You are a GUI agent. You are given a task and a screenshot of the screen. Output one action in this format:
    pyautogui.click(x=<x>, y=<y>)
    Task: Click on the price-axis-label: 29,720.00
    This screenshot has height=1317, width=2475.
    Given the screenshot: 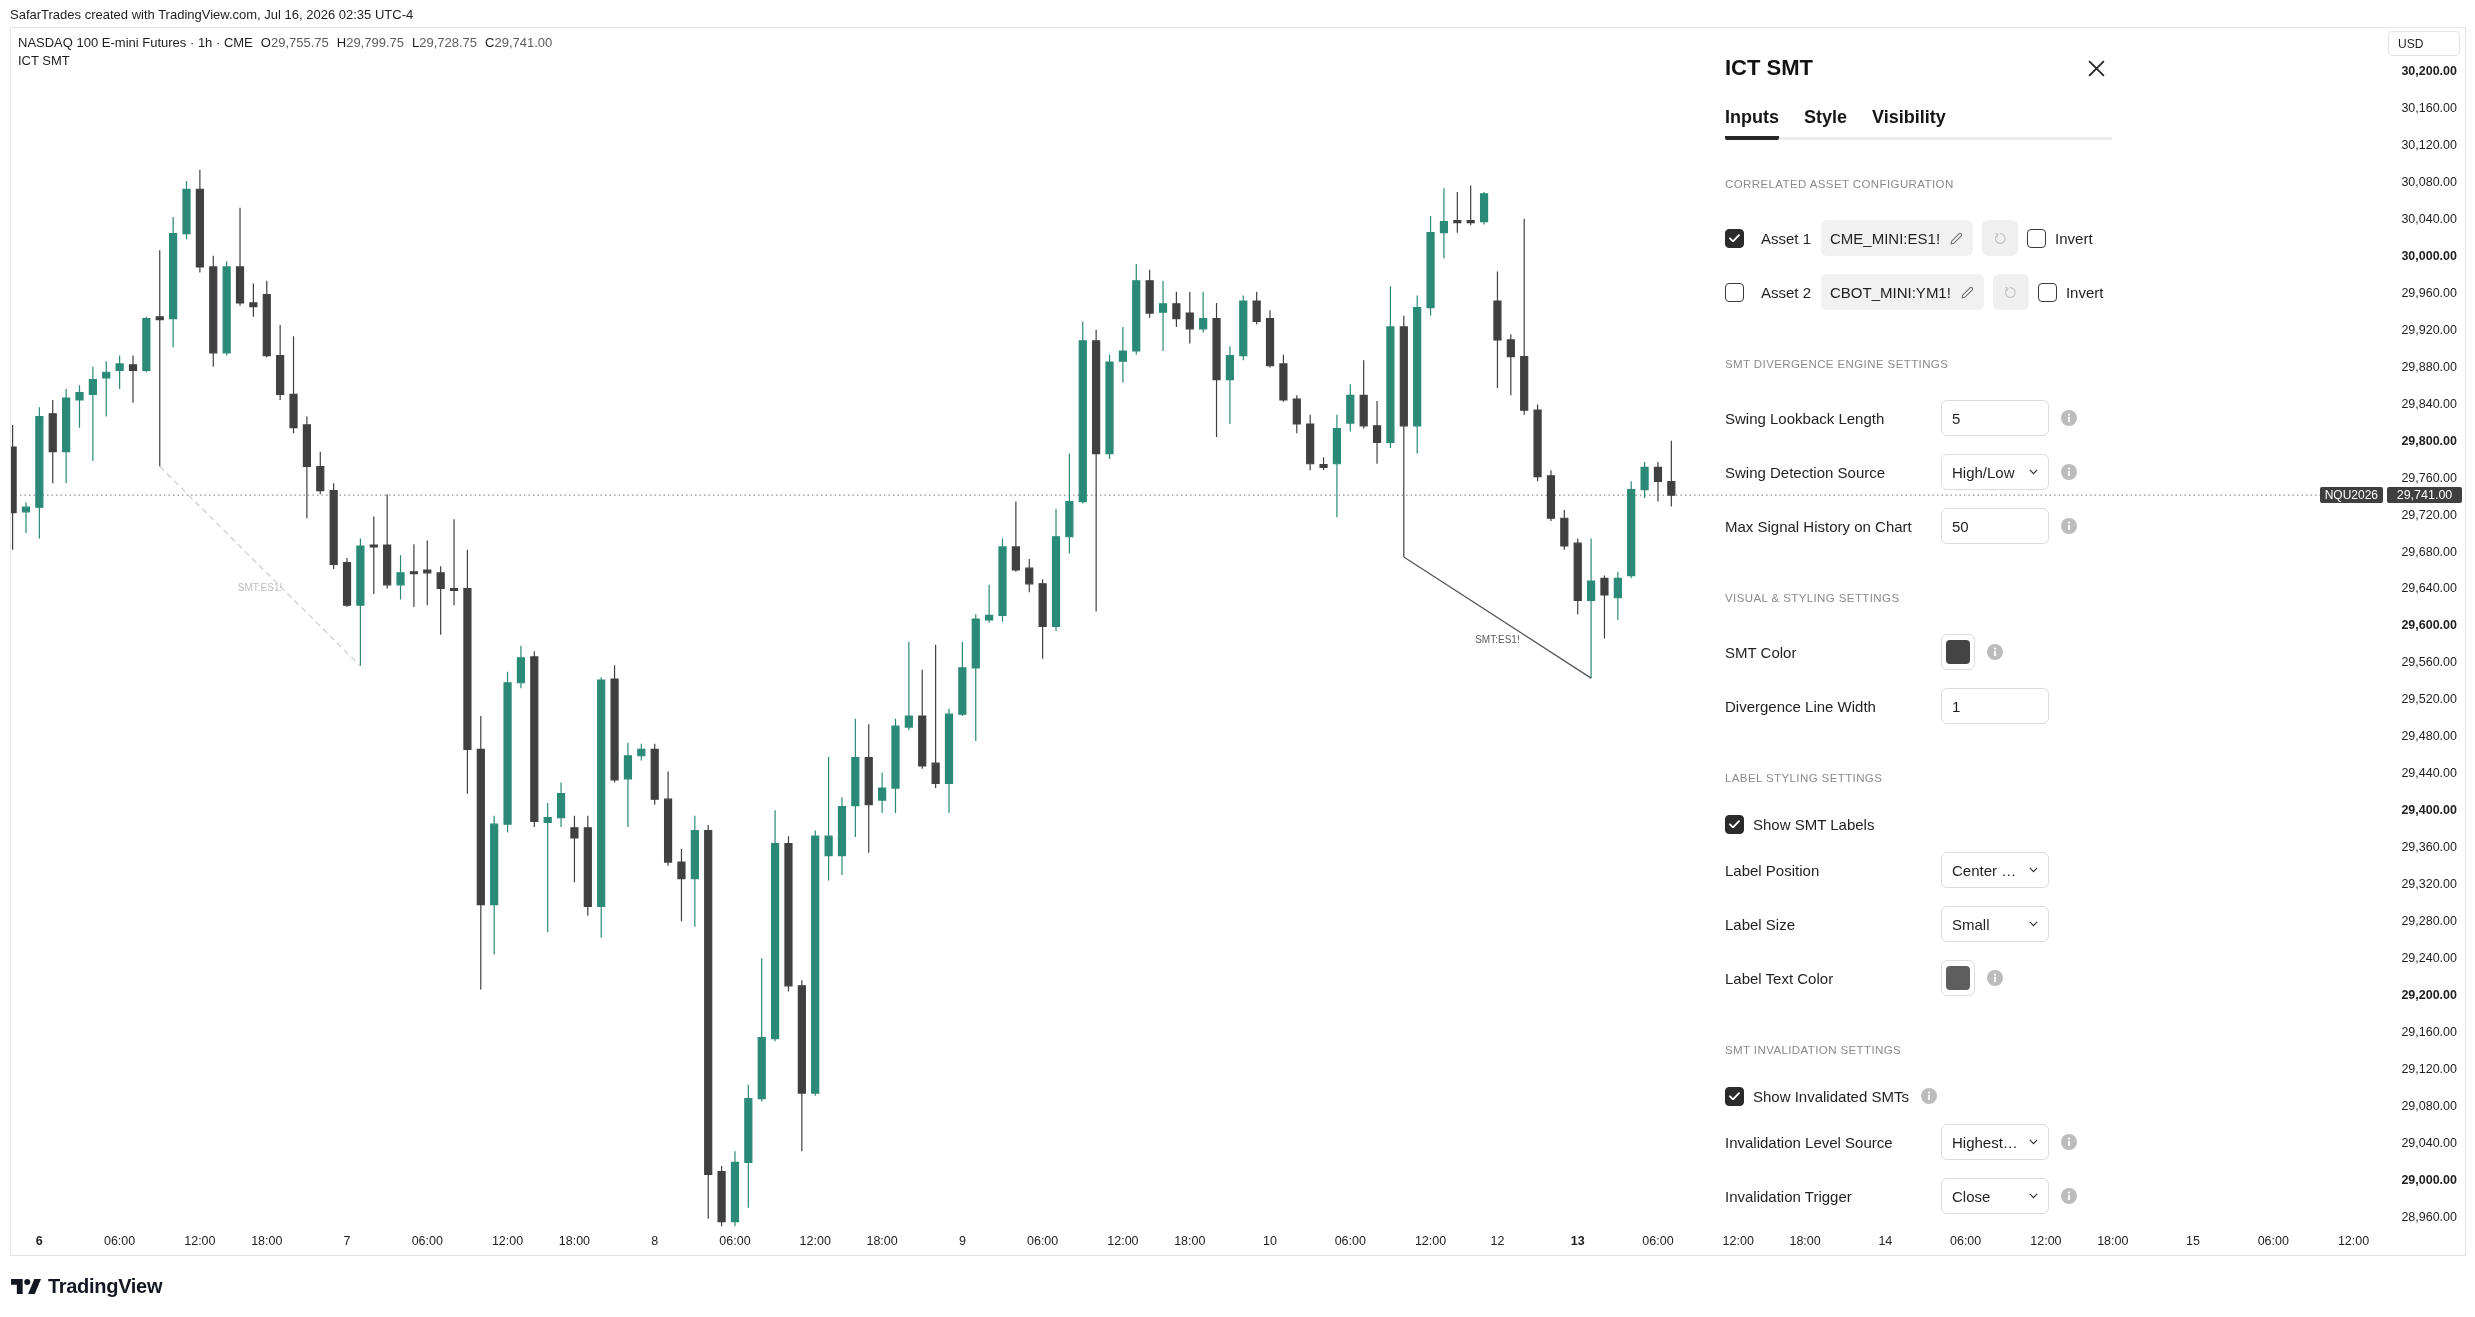 What is the action you would take?
    pyautogui.click(x=2428, y=515)
    